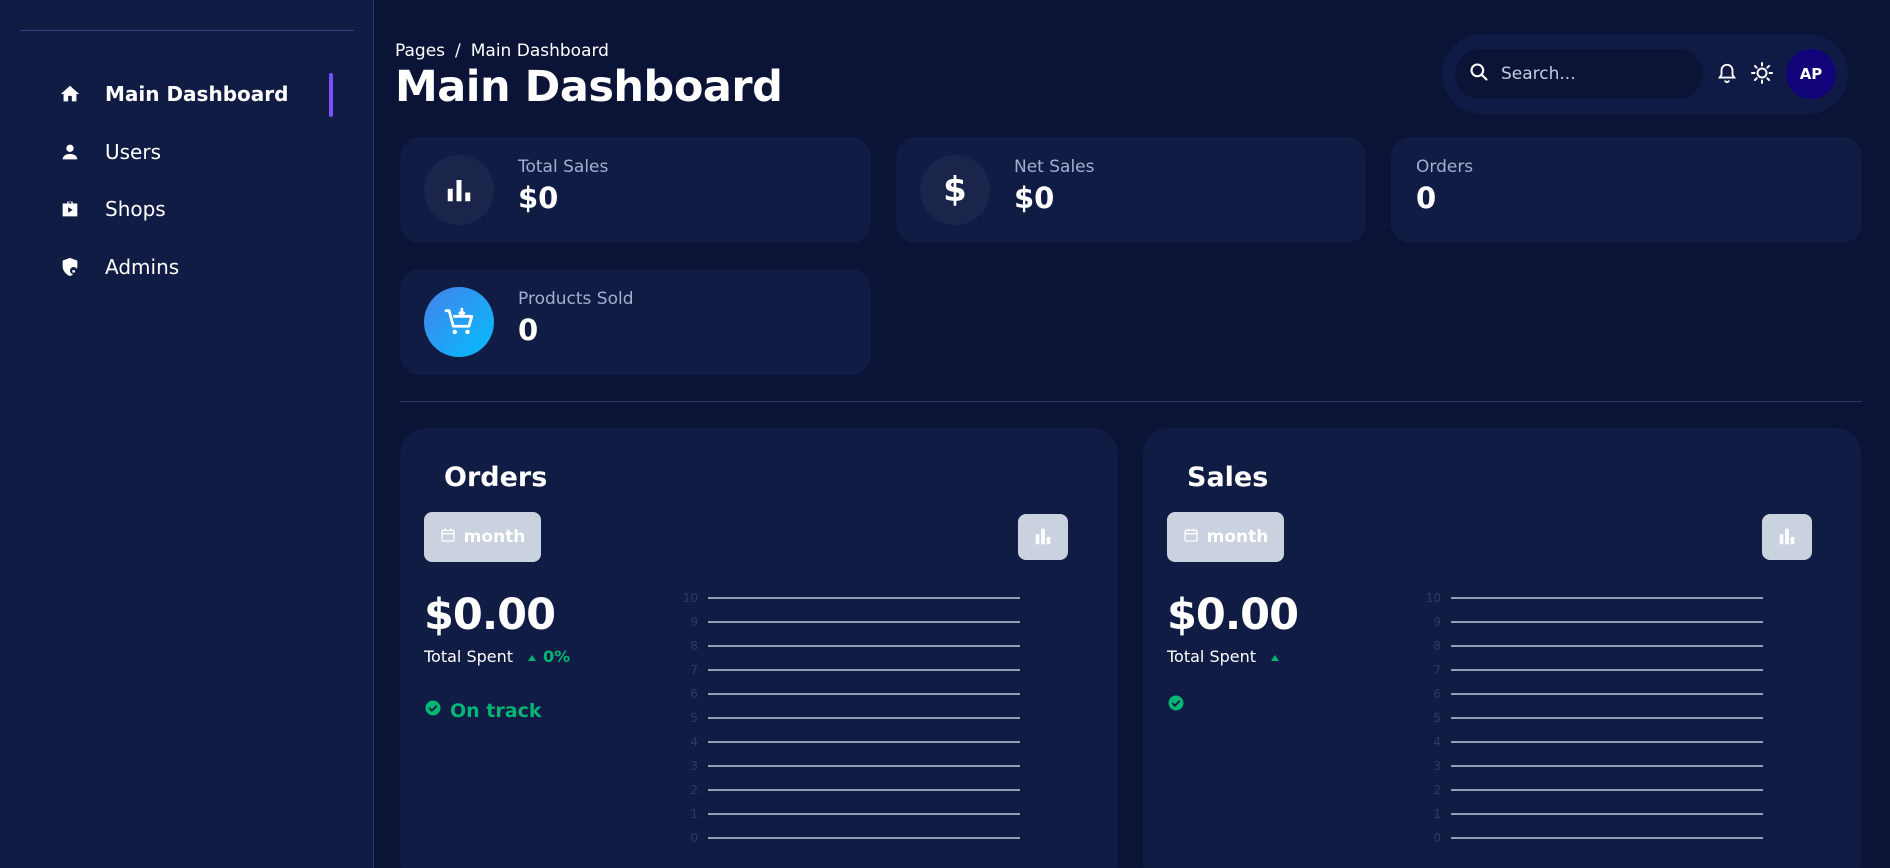  What do you see at coordinates (135, 209) in the screenshot?
I see `sidebar-item-label: Shops` at bounding box center [135, 209].